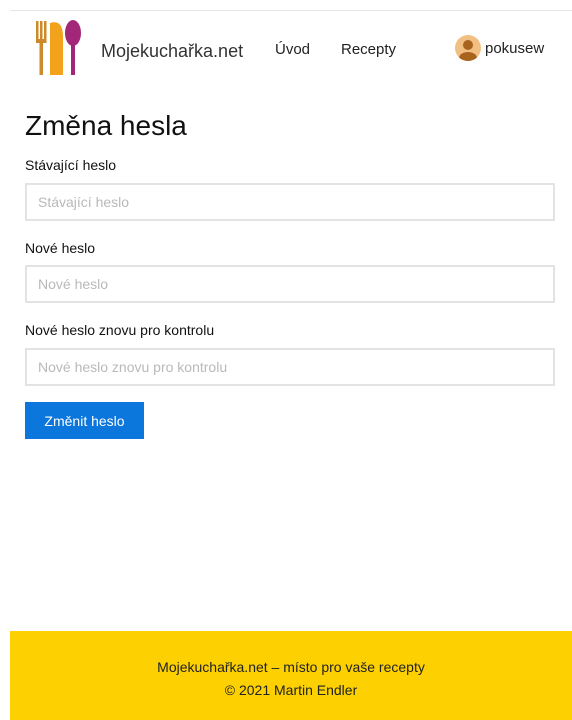  I want to click on site-brand-link: Mojekuchařka.net, so click(172, 51).